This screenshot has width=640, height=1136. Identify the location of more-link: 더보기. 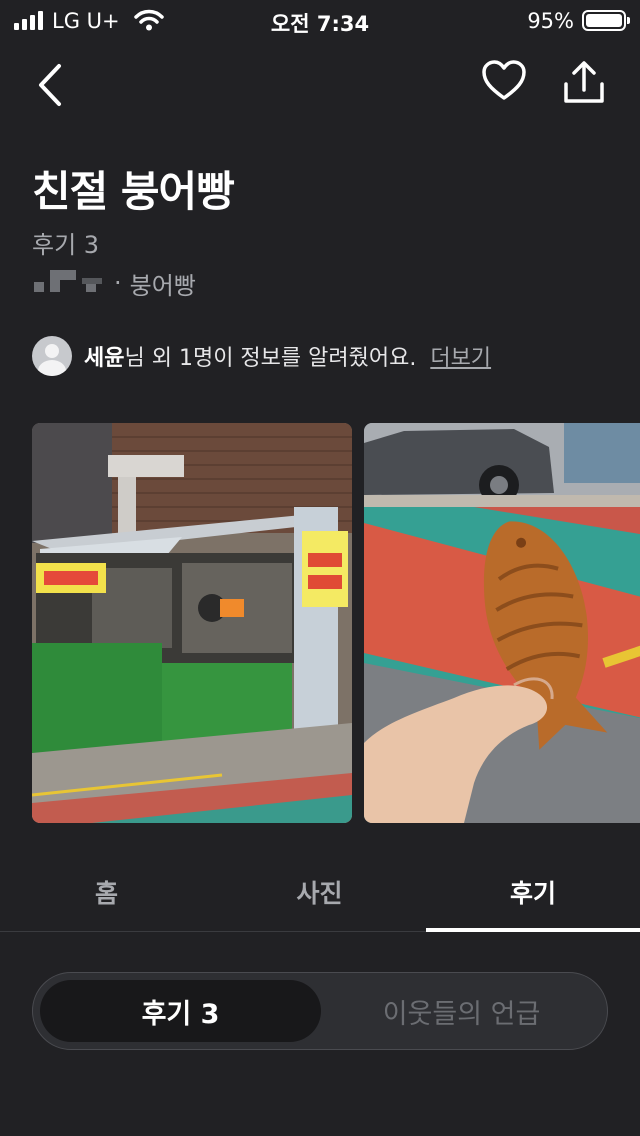
(460, 356).